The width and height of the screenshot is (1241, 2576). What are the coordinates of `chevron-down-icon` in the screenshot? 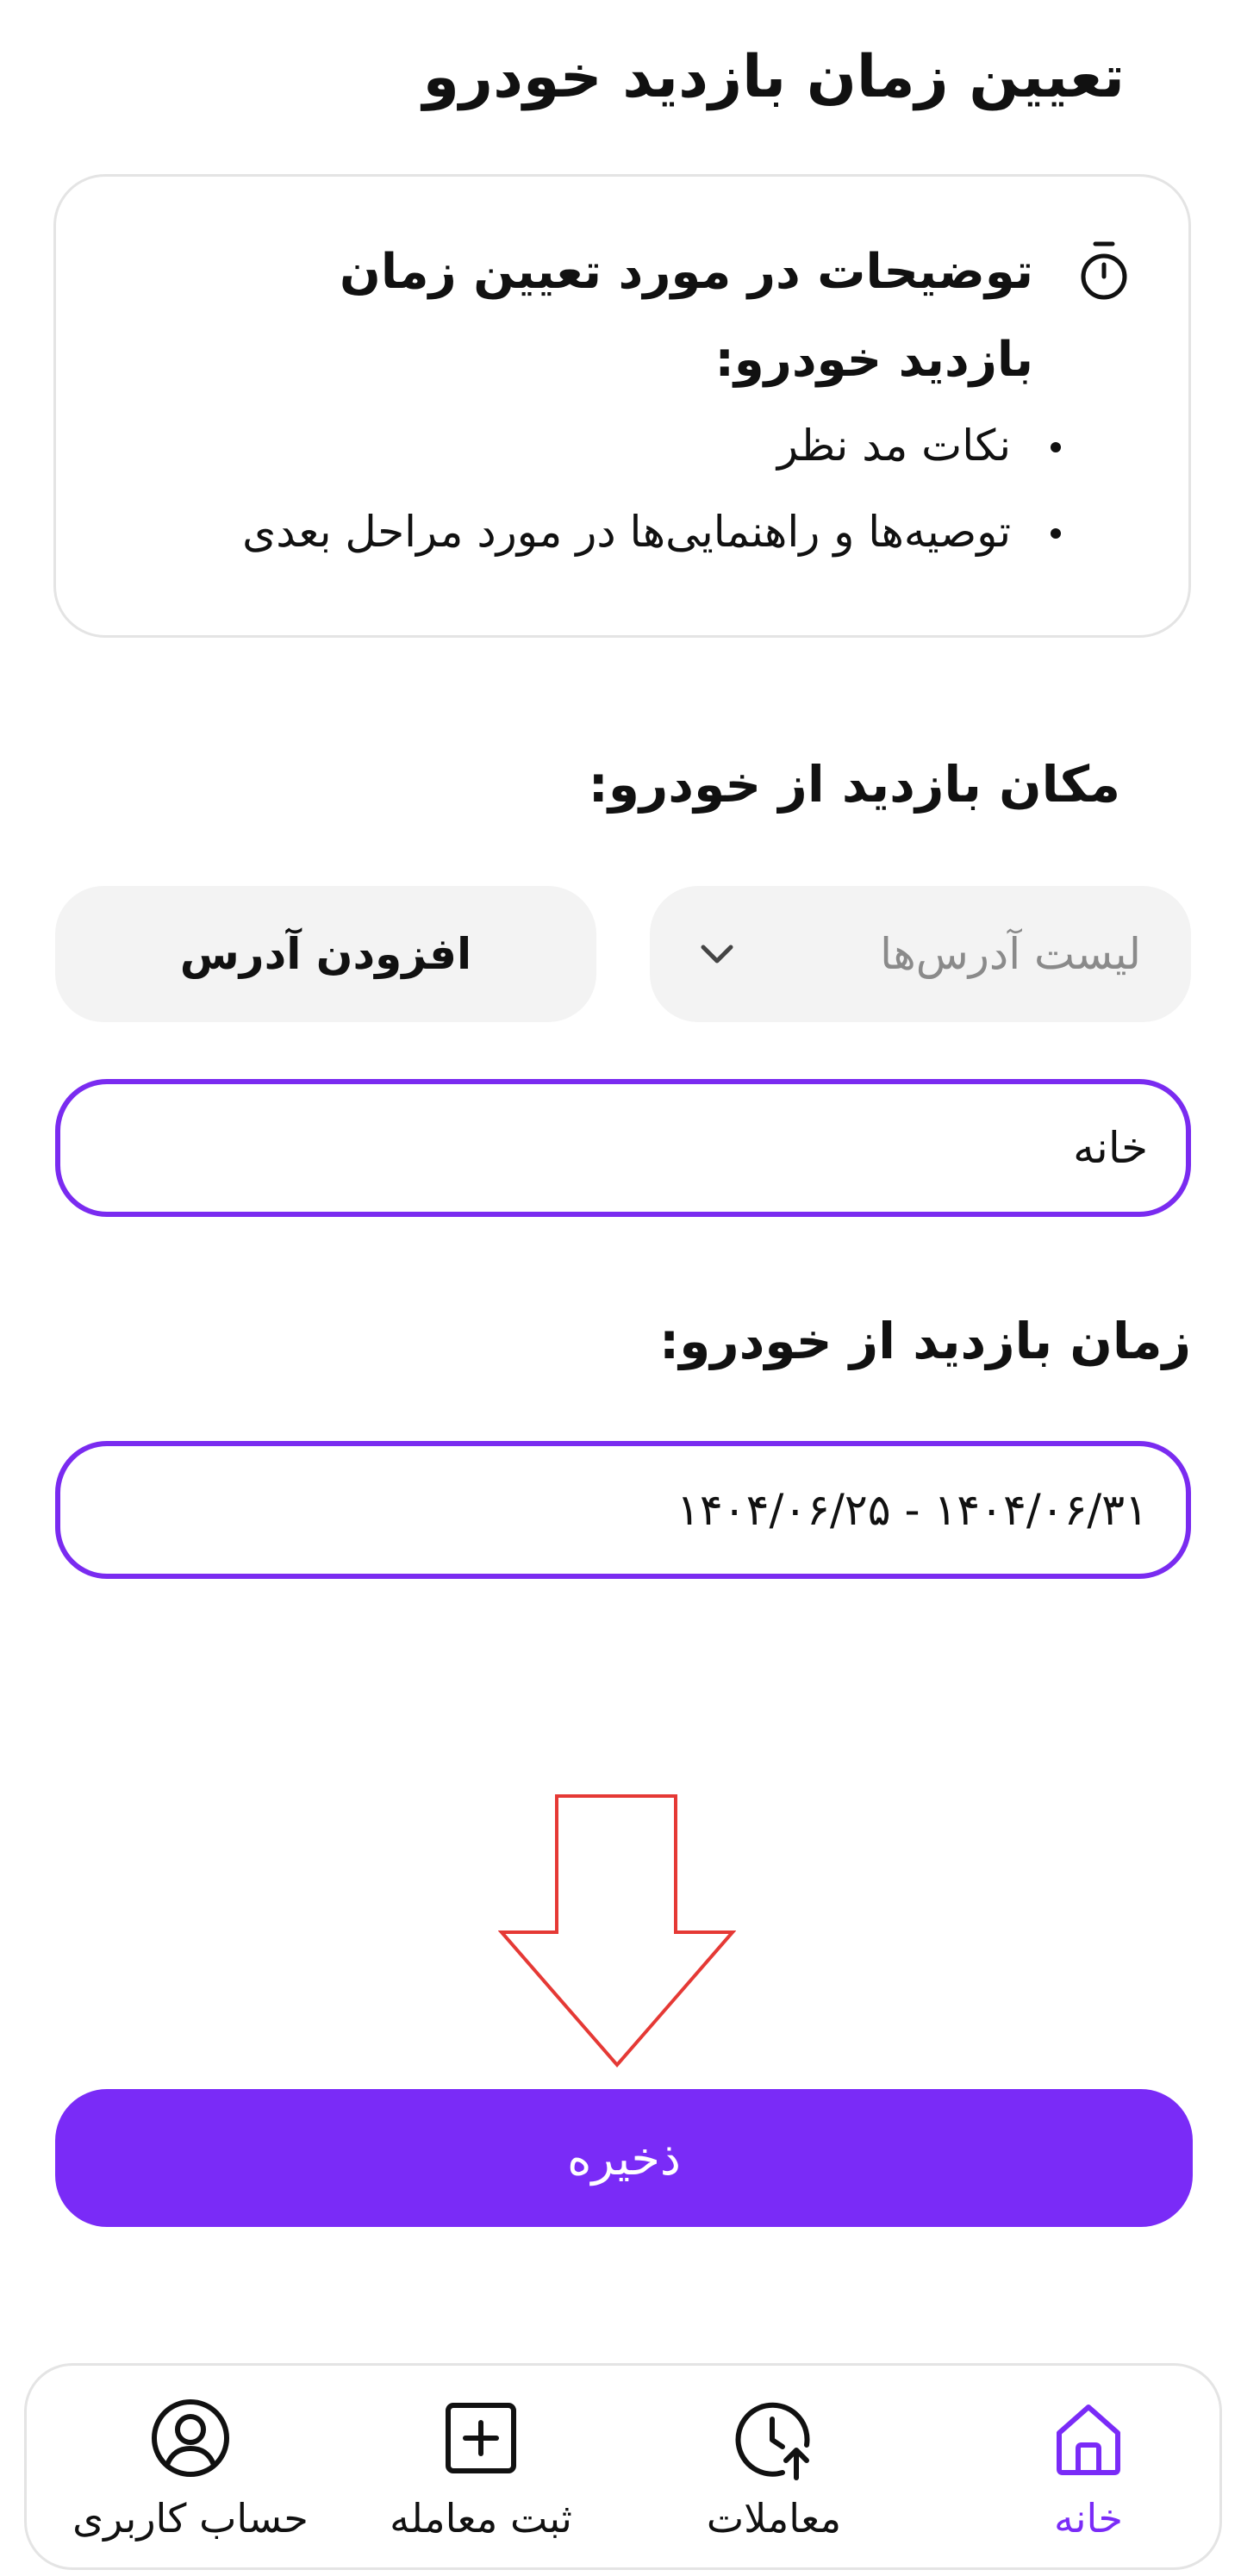 It's located at (717, 954).